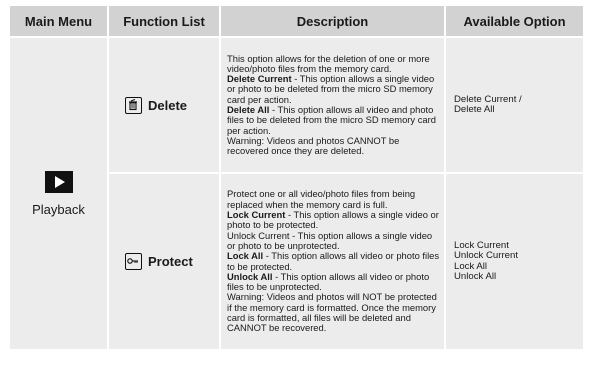  Describe the element at coordinates (170, 261) in the screenshot. I see `function-label-protect: Protect` at that location.